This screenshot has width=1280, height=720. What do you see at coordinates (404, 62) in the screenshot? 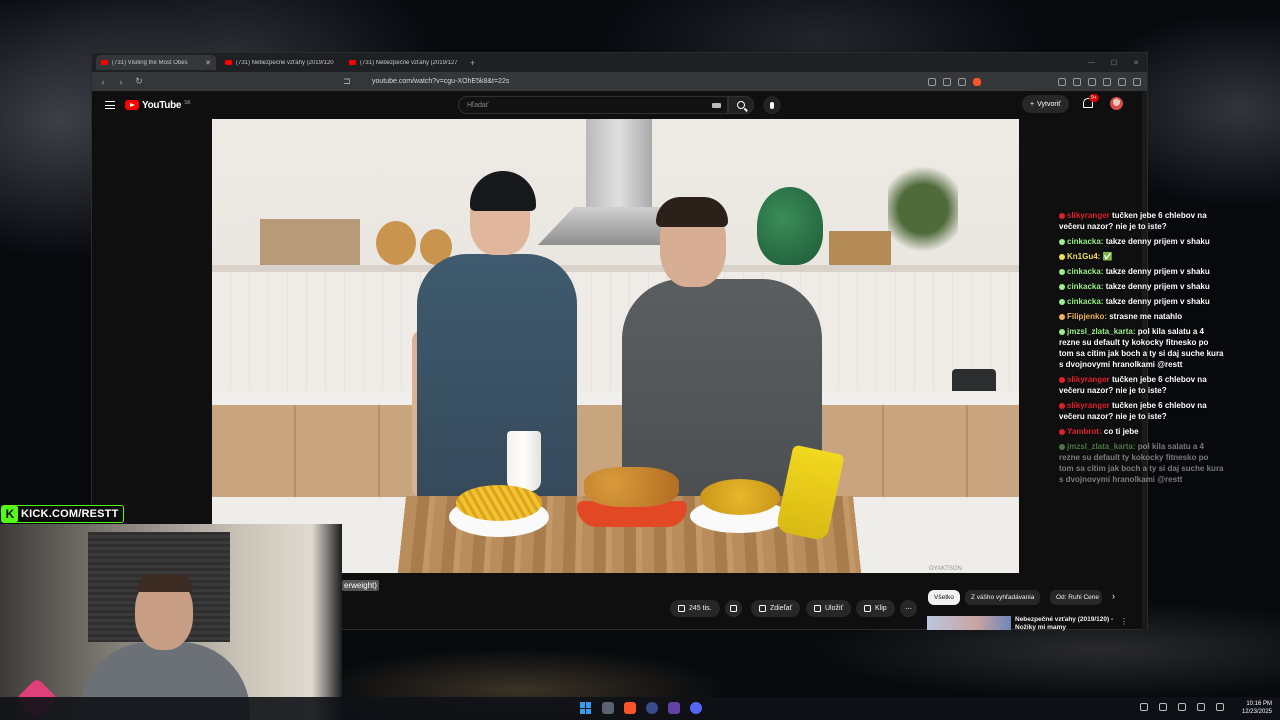
I see `browser-tab-3: (731) Nebezpečné vzťahy (2019/127` at bounding box center [404, 62].